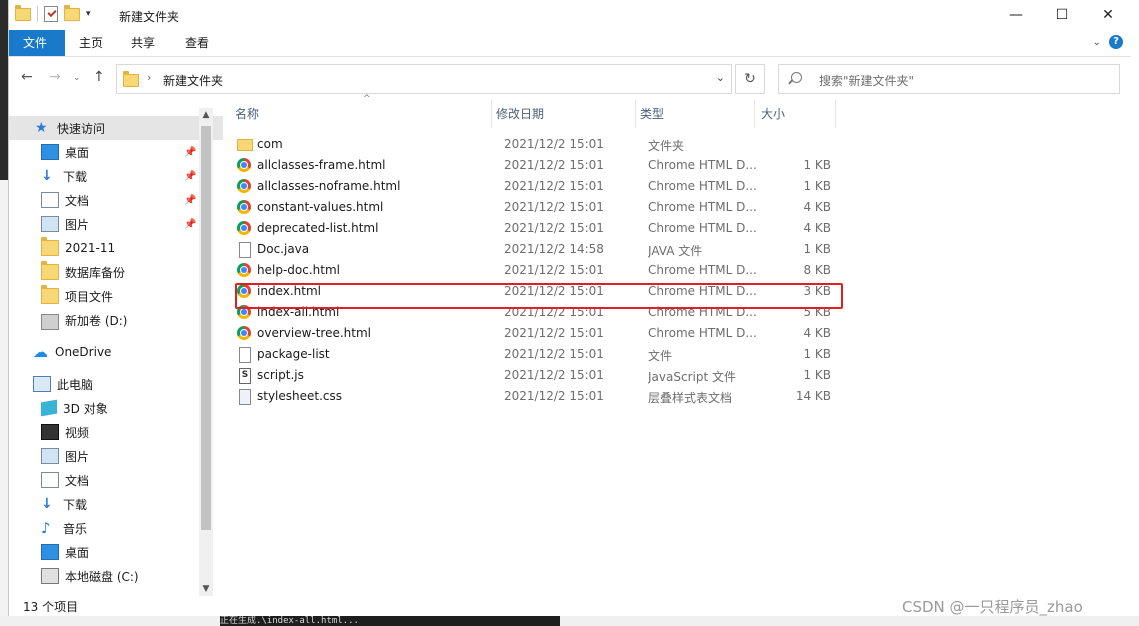 This screenshot has width=1139, height=626. I want to click on pictures-icon, so click(50, 224).